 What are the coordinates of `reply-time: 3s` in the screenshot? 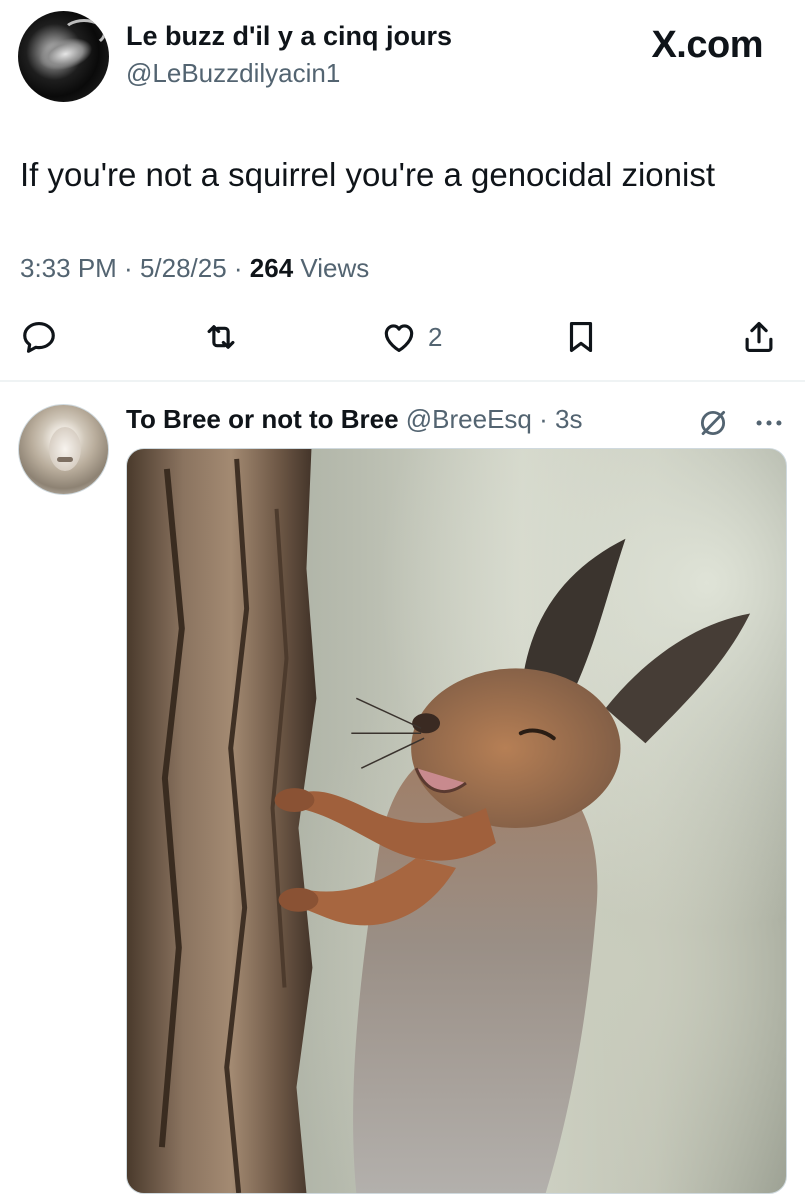 It's located at (568, 419).